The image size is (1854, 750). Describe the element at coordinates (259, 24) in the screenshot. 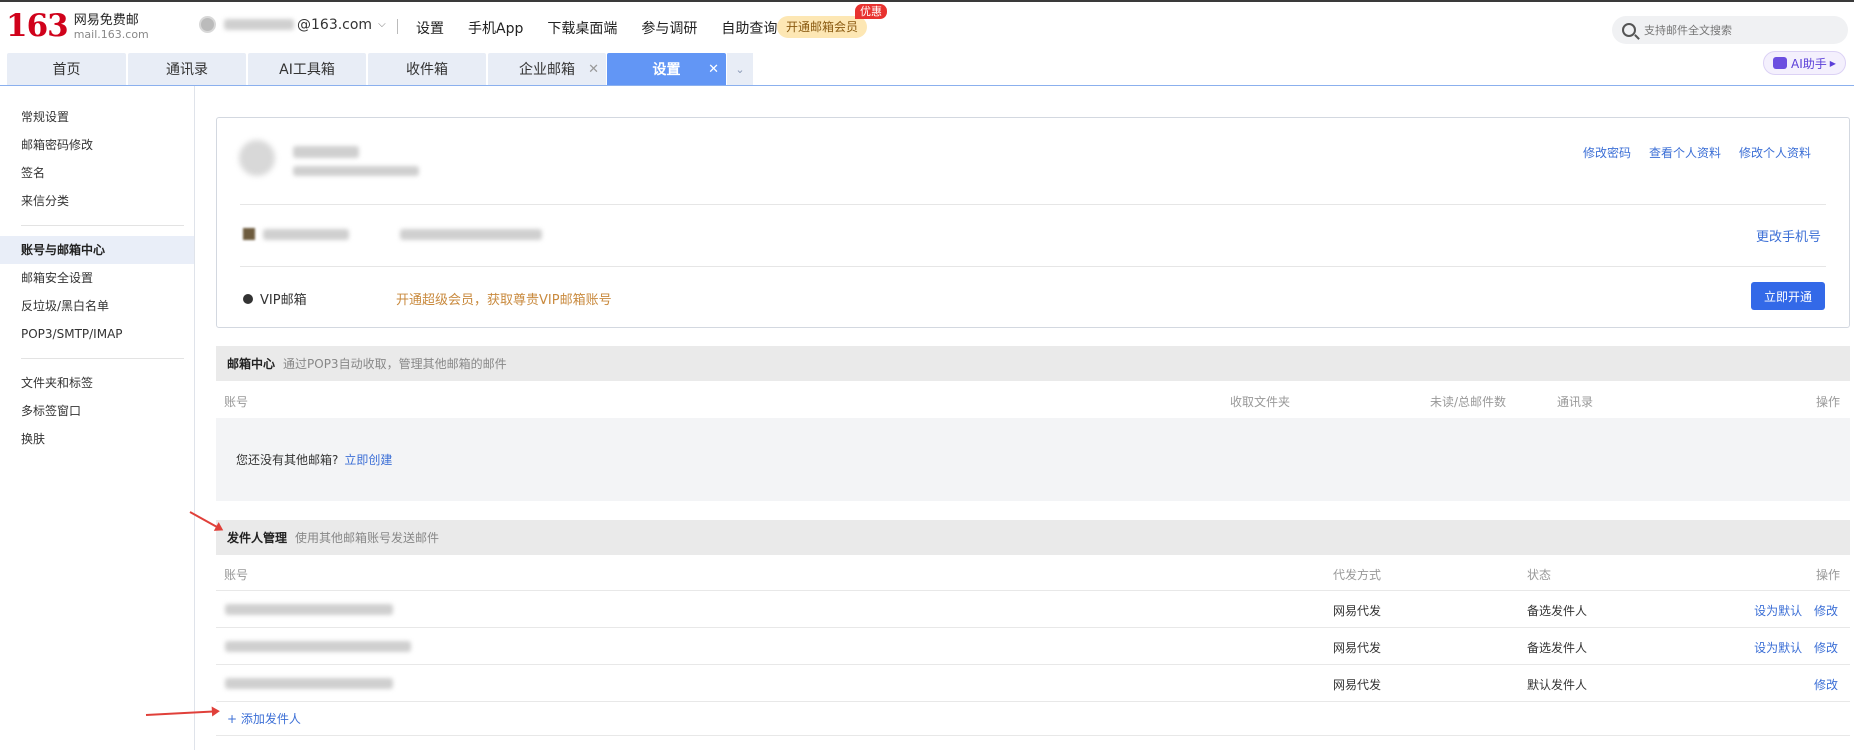

I see `account-name-redacted` at that location.